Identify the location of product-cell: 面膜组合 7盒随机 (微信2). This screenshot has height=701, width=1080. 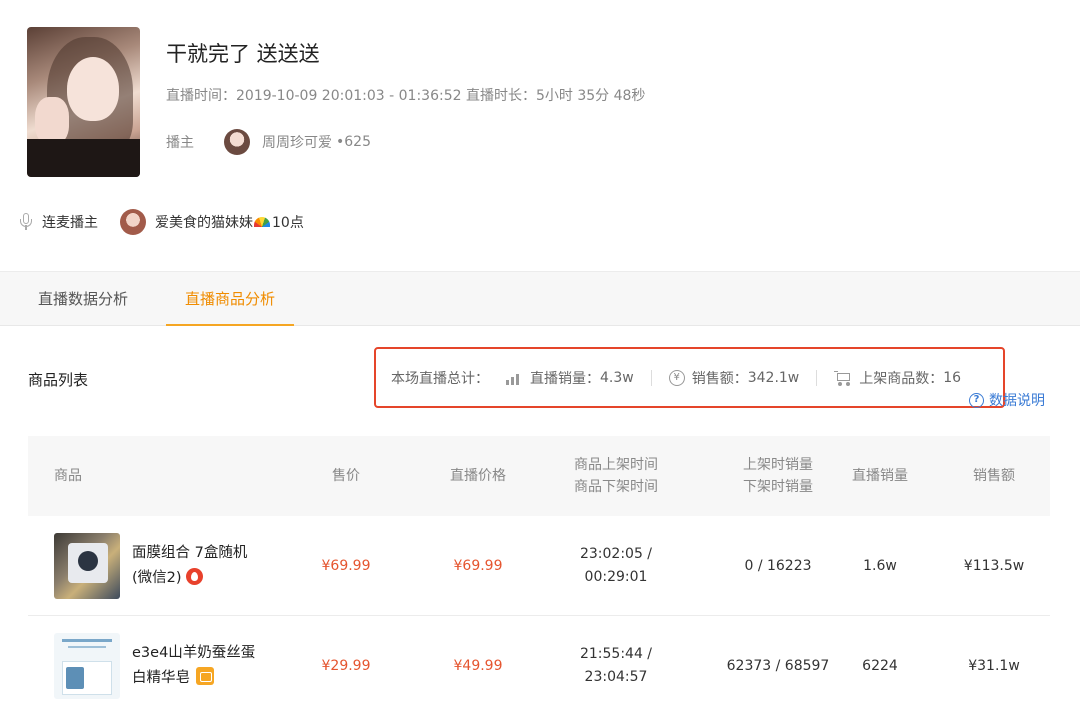
(137, 566).